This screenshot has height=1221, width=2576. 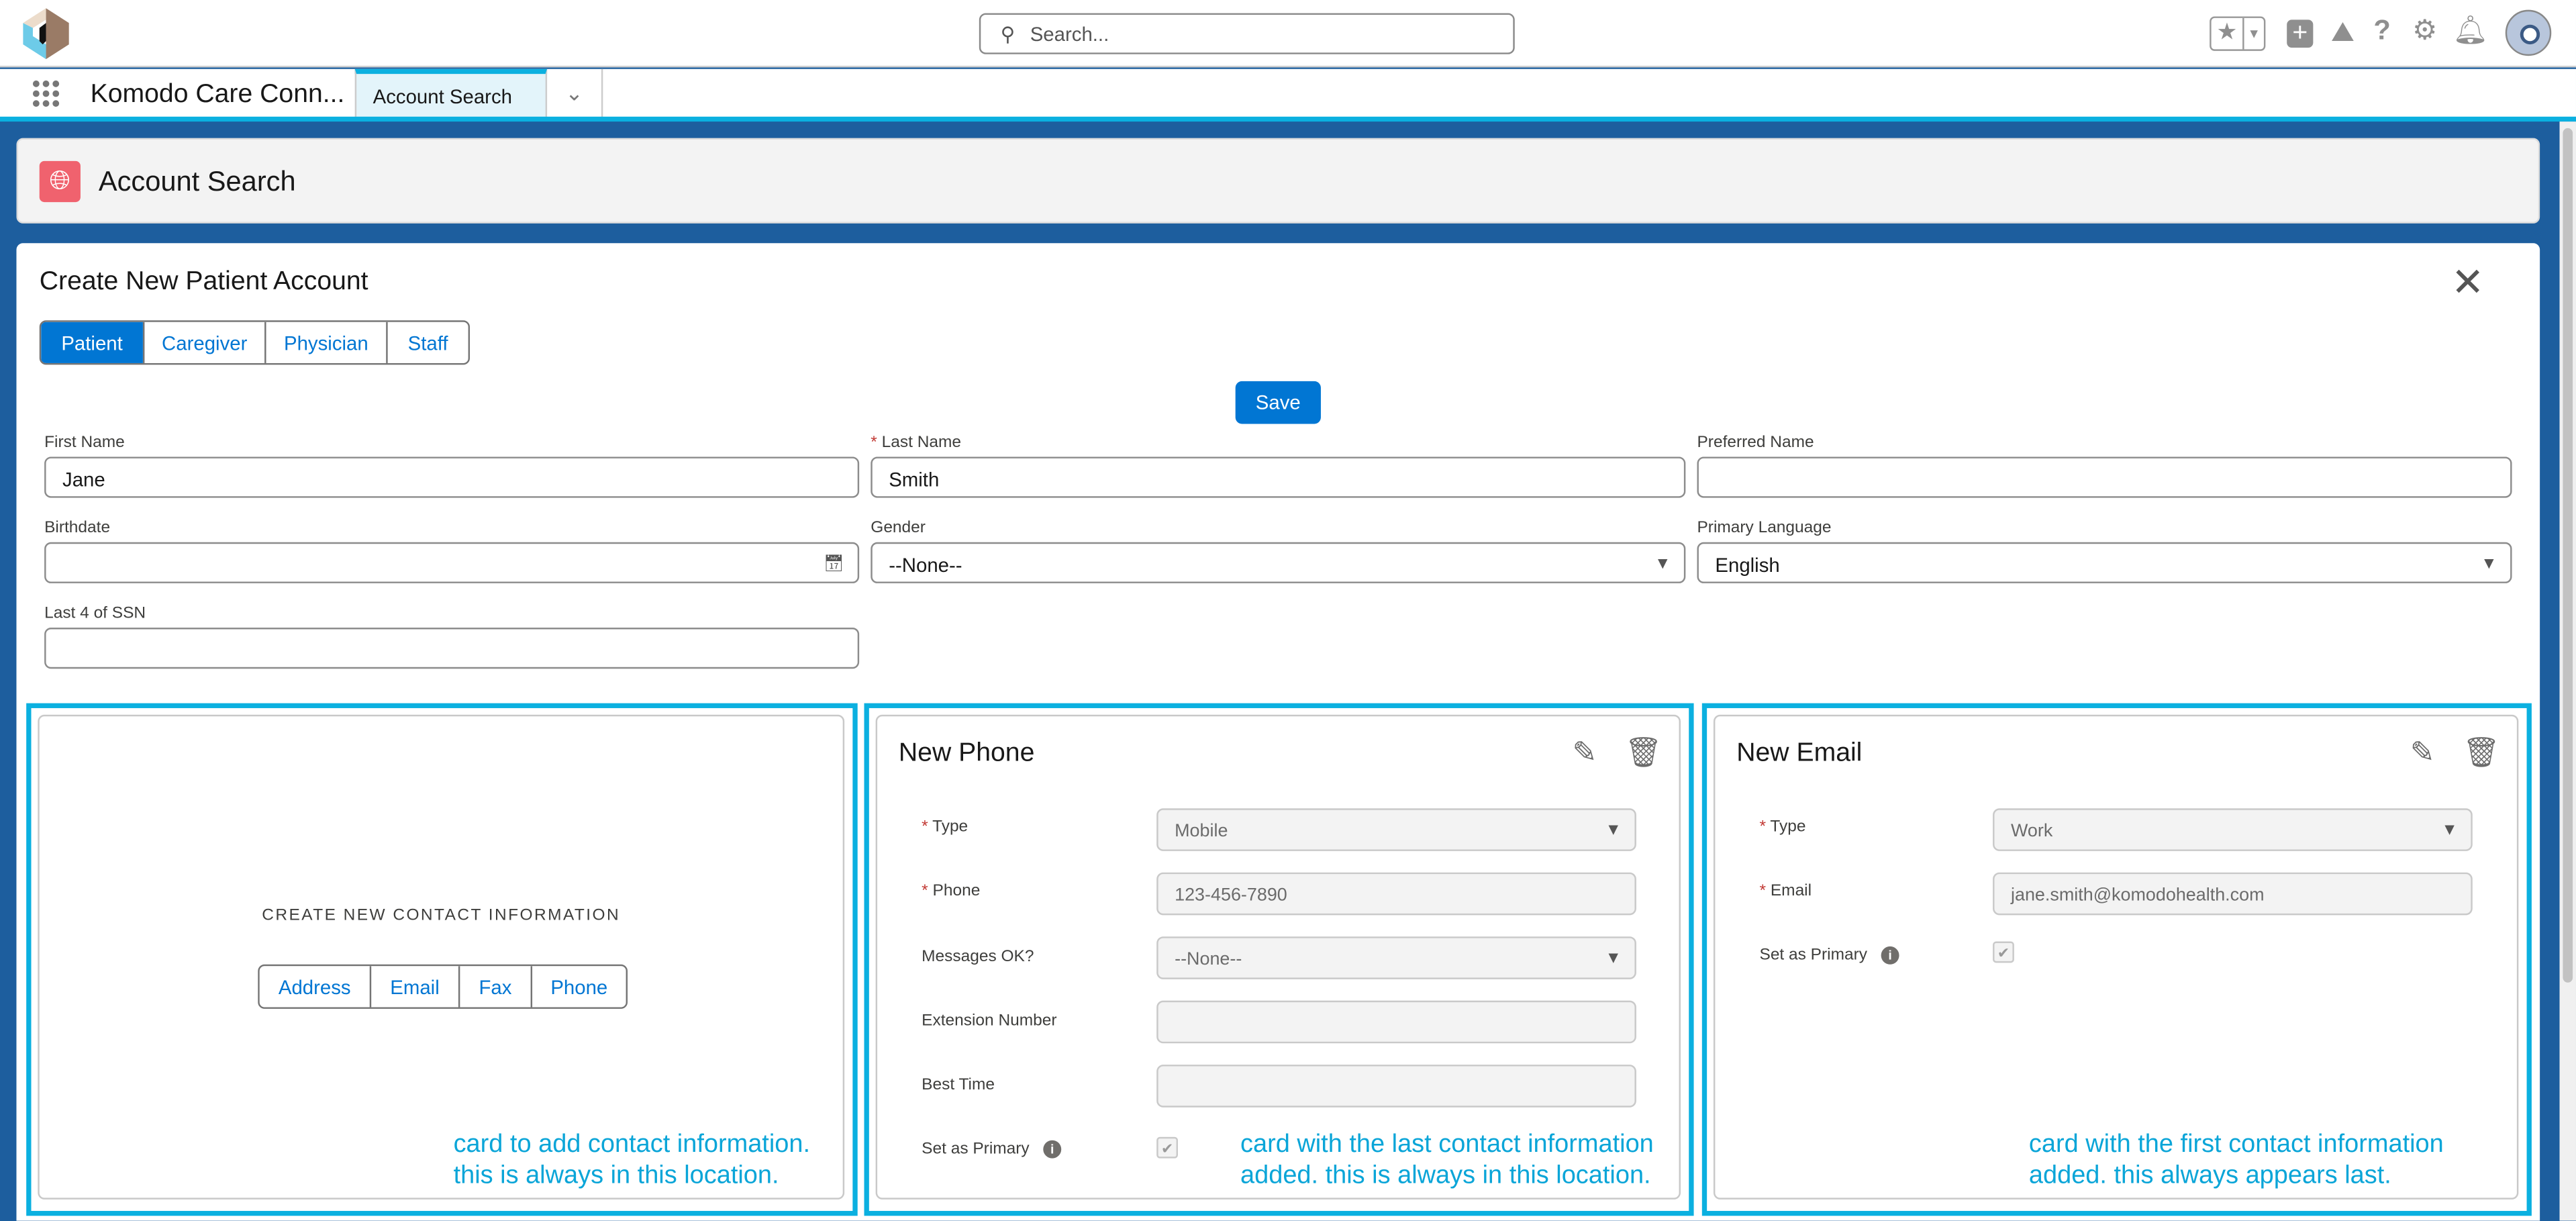 What do you see at coordinates (1396, 829) in the screenshot?
I see `phone-type-select: Mobile ▼` at bounding box center [1396, 829].